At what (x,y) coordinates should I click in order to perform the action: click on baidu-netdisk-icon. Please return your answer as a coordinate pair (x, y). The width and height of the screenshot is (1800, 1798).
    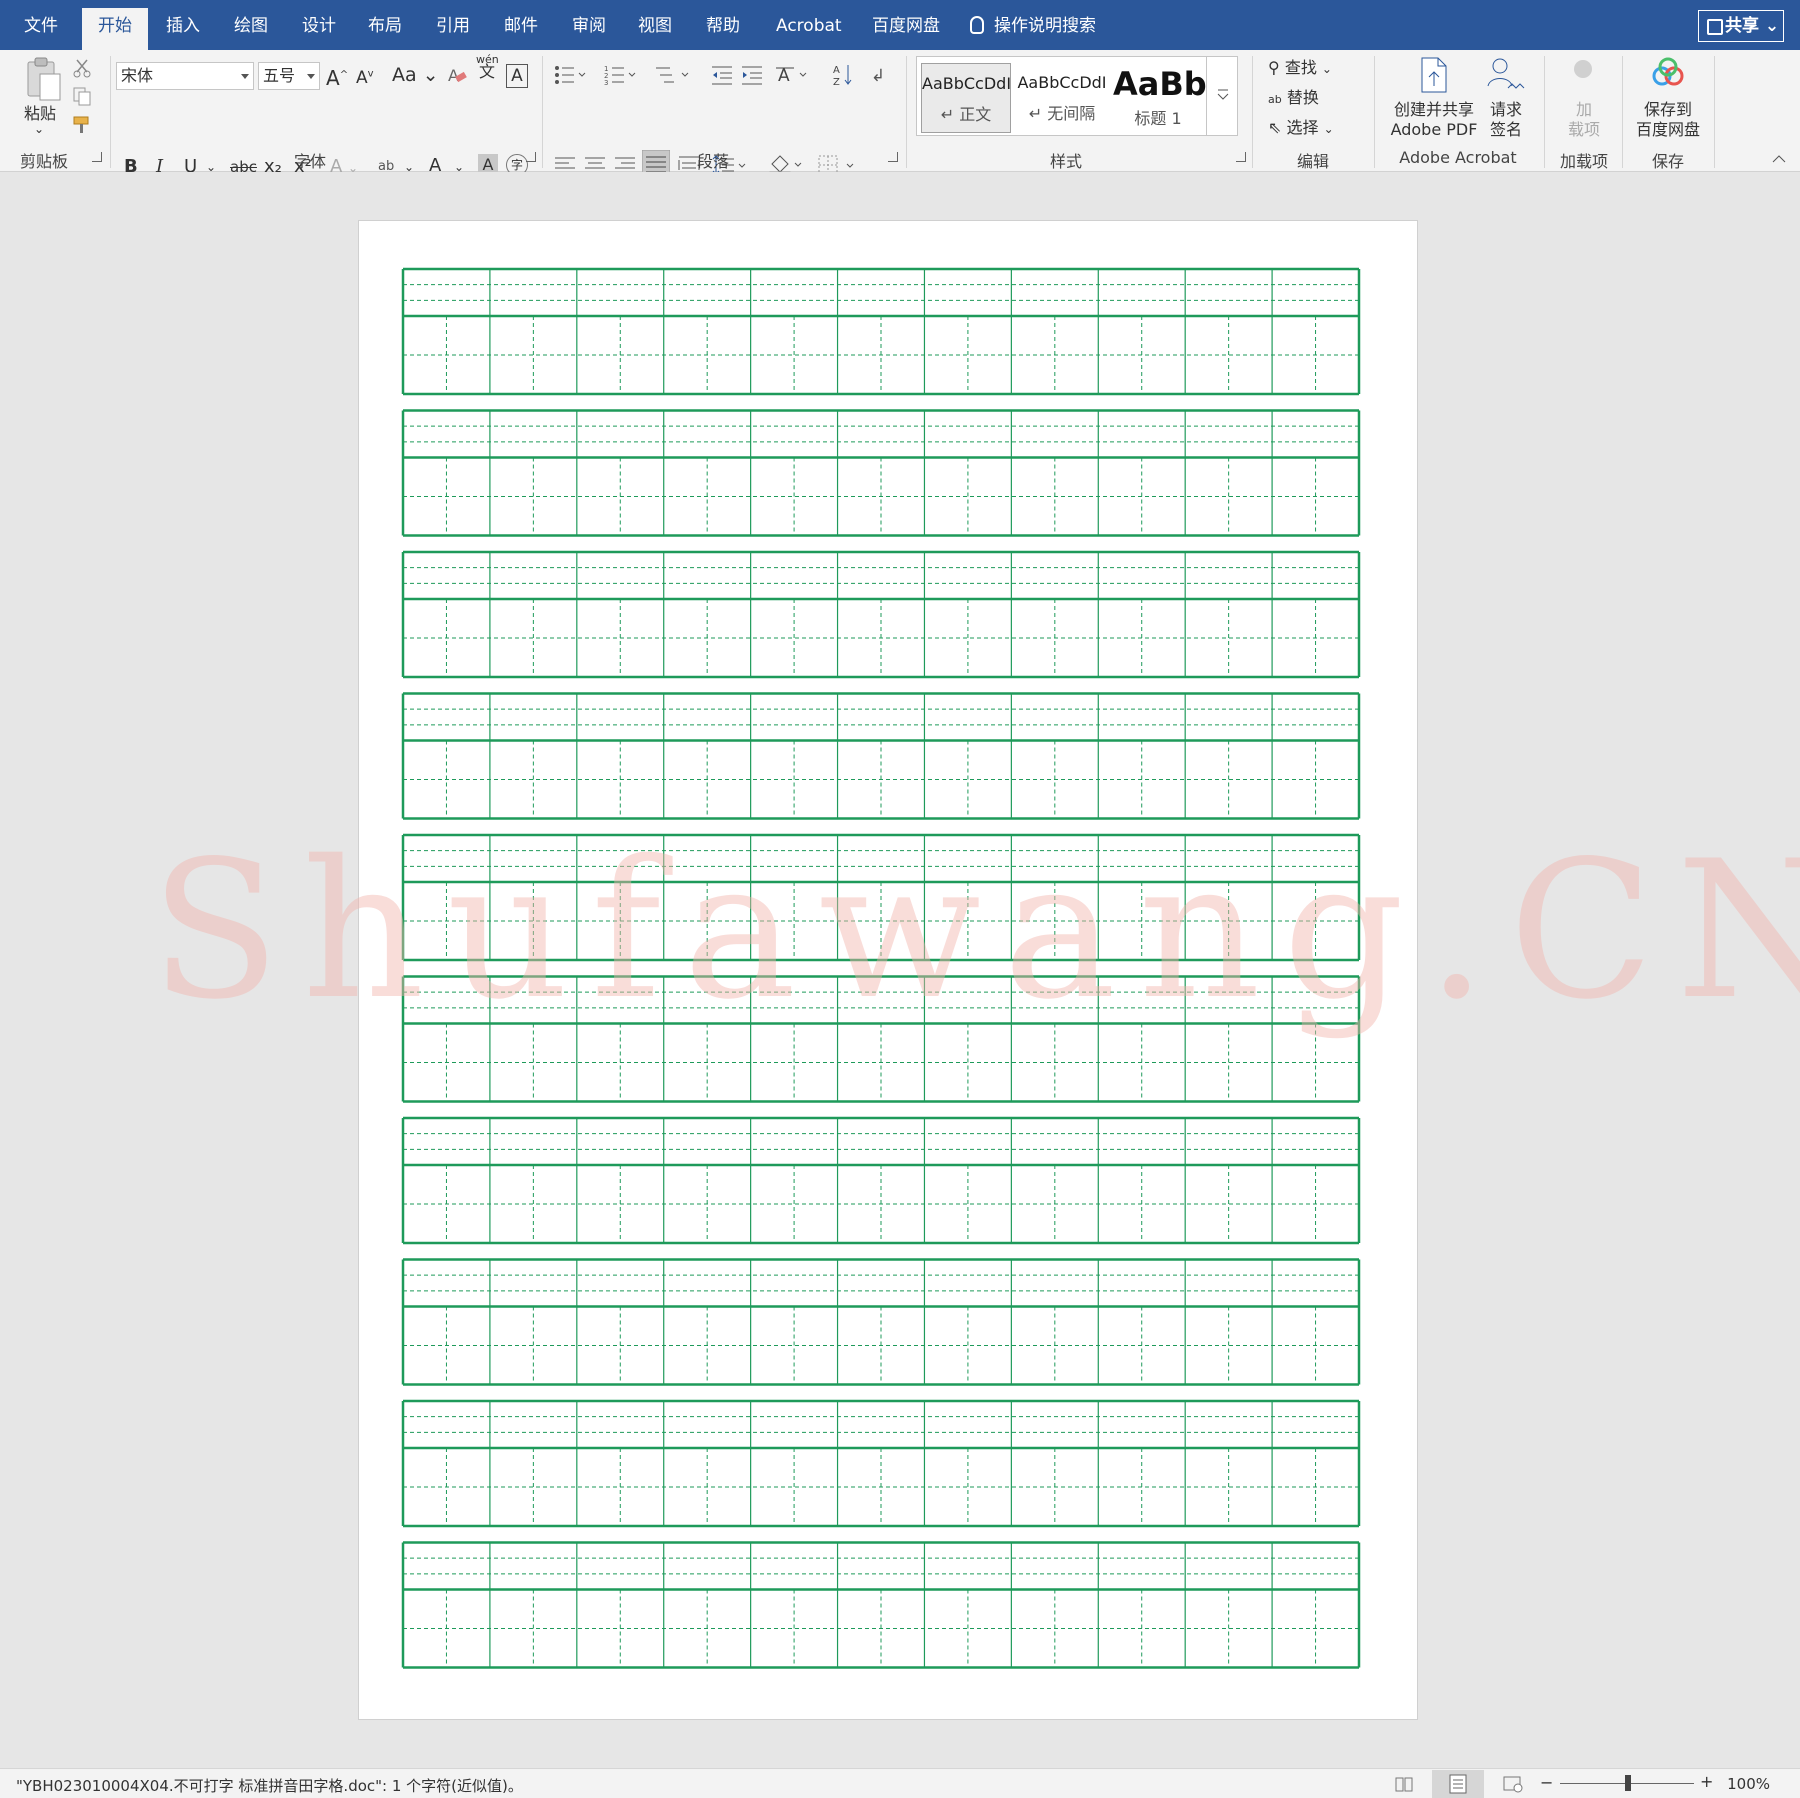
    Looking at the image, I should click on (1668, 73).